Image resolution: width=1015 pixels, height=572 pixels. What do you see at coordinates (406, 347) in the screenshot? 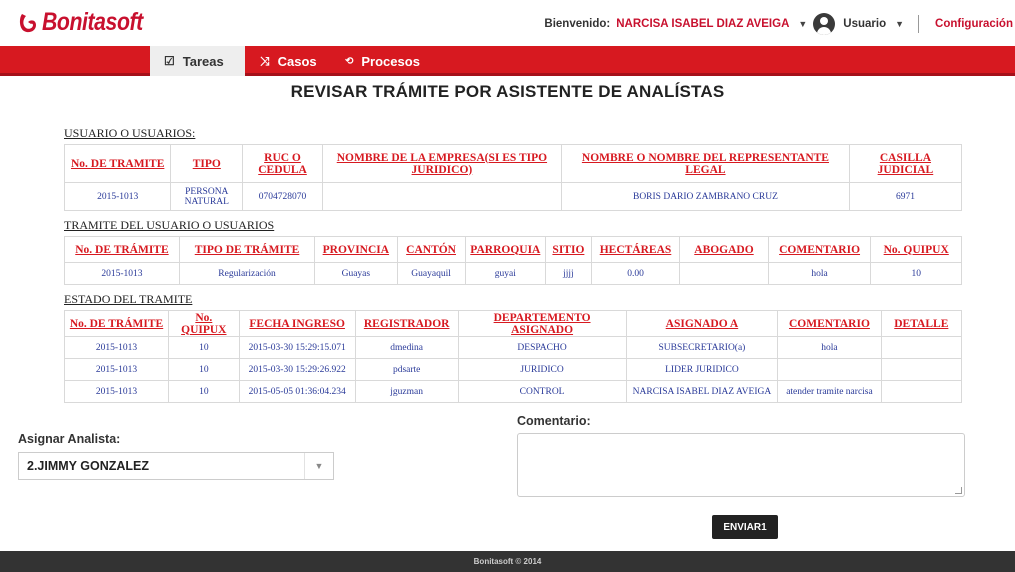
I see `table-cell: dmedina` at bounding box center [406, 347].